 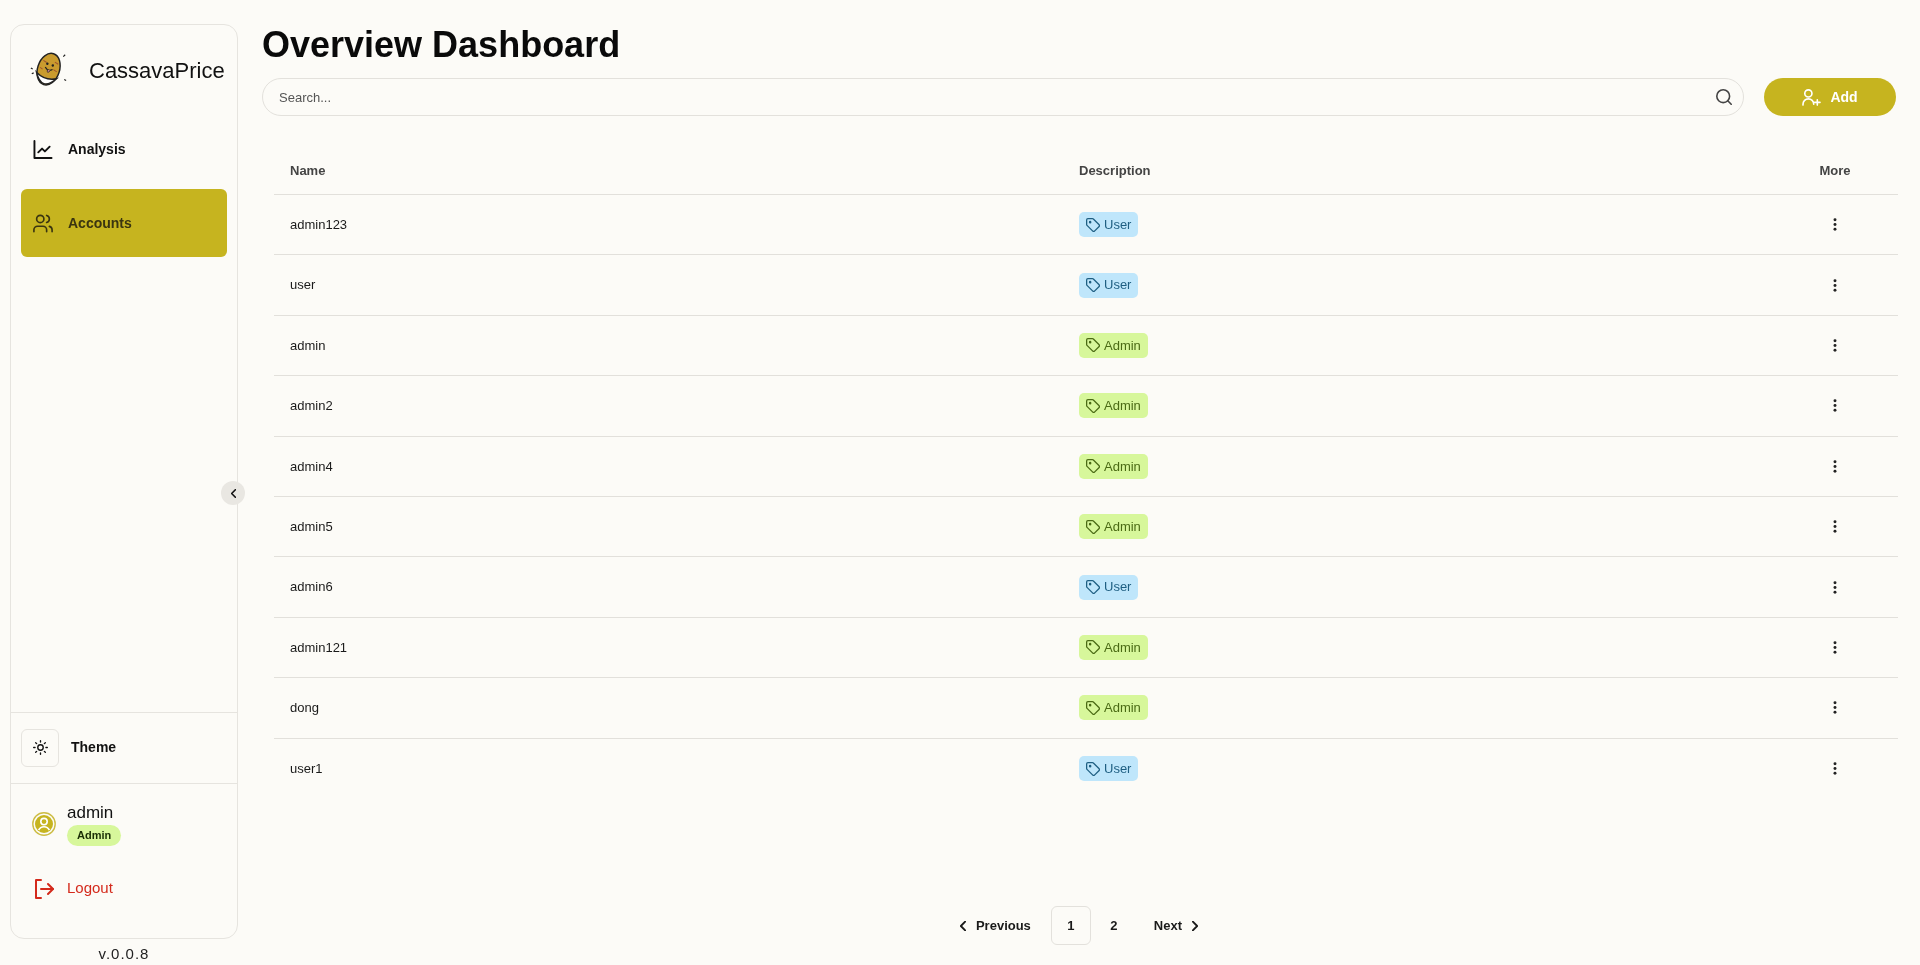 I want to click on sun-icon, so click(x=40, y=747).